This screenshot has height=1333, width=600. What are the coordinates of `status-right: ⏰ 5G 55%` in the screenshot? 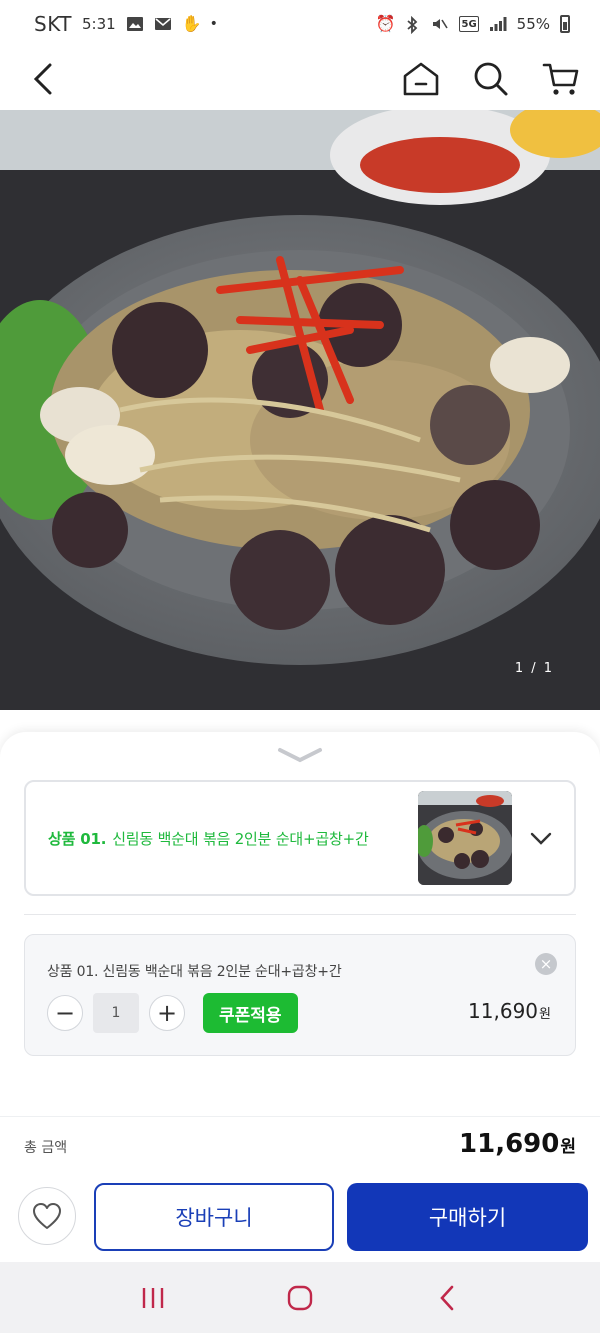 It's located at (472, 24).